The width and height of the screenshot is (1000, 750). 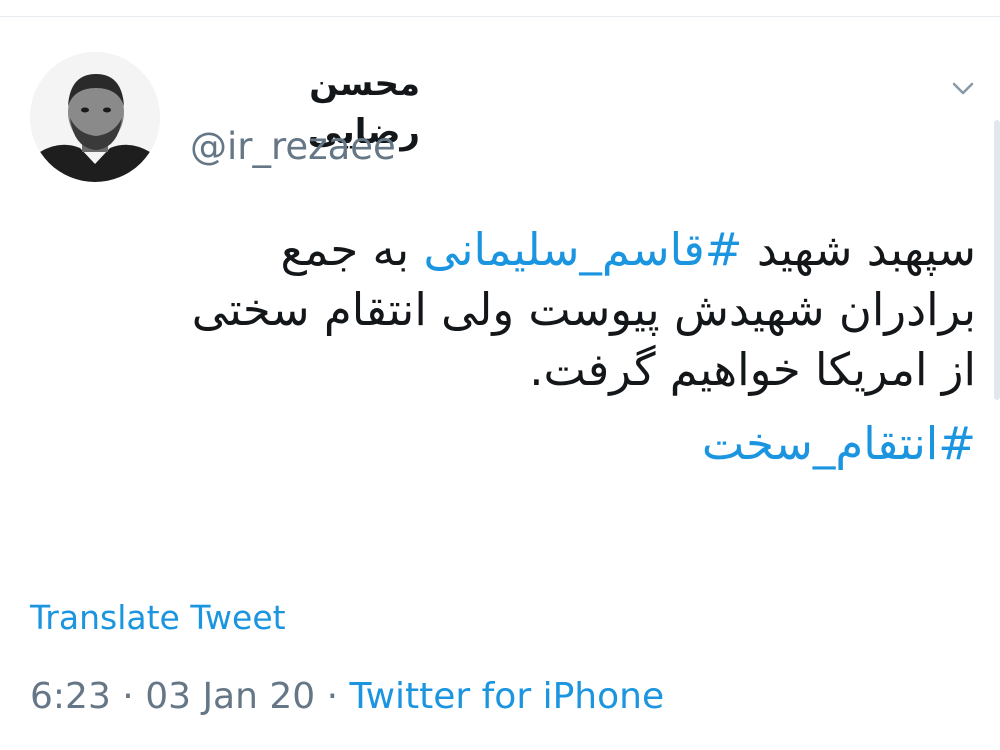 What do you see at coordinates (859, 249) in the screenshot?
I see `tweet-text-segment: سپهبد شهید` at bounding box center [859, 249].